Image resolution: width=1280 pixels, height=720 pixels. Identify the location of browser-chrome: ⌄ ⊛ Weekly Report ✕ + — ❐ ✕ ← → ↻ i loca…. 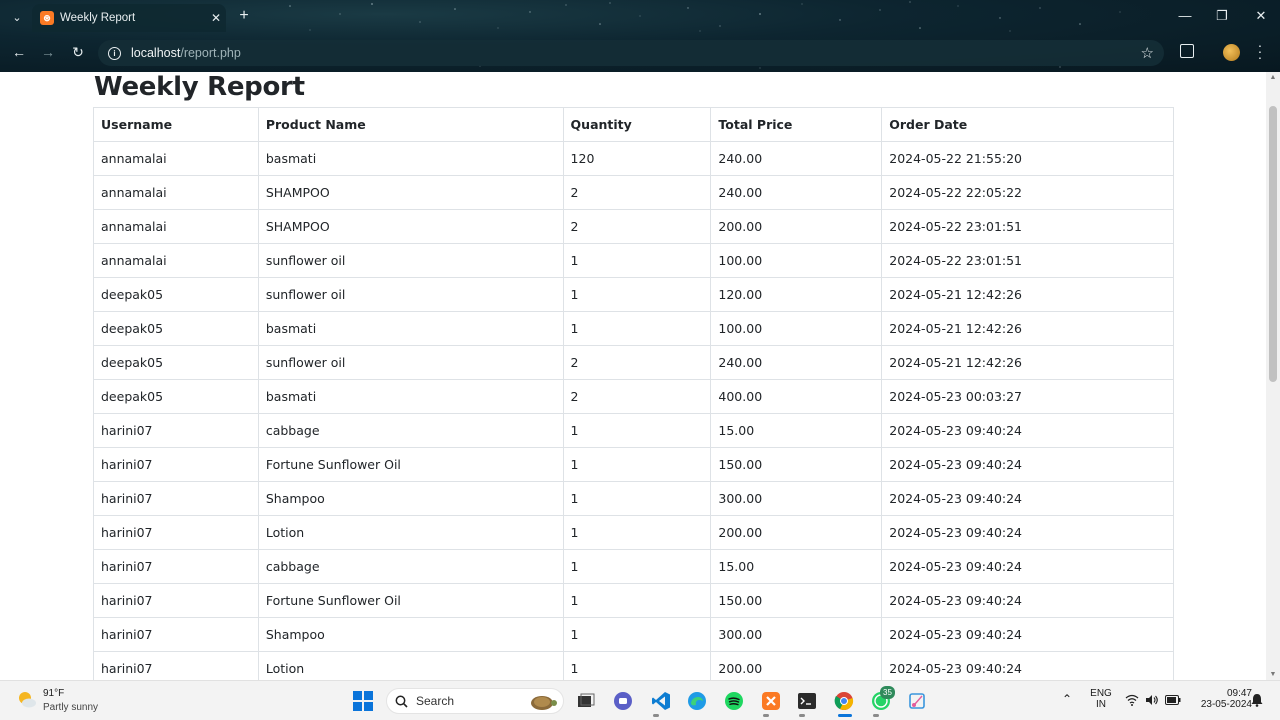
(640, 36).